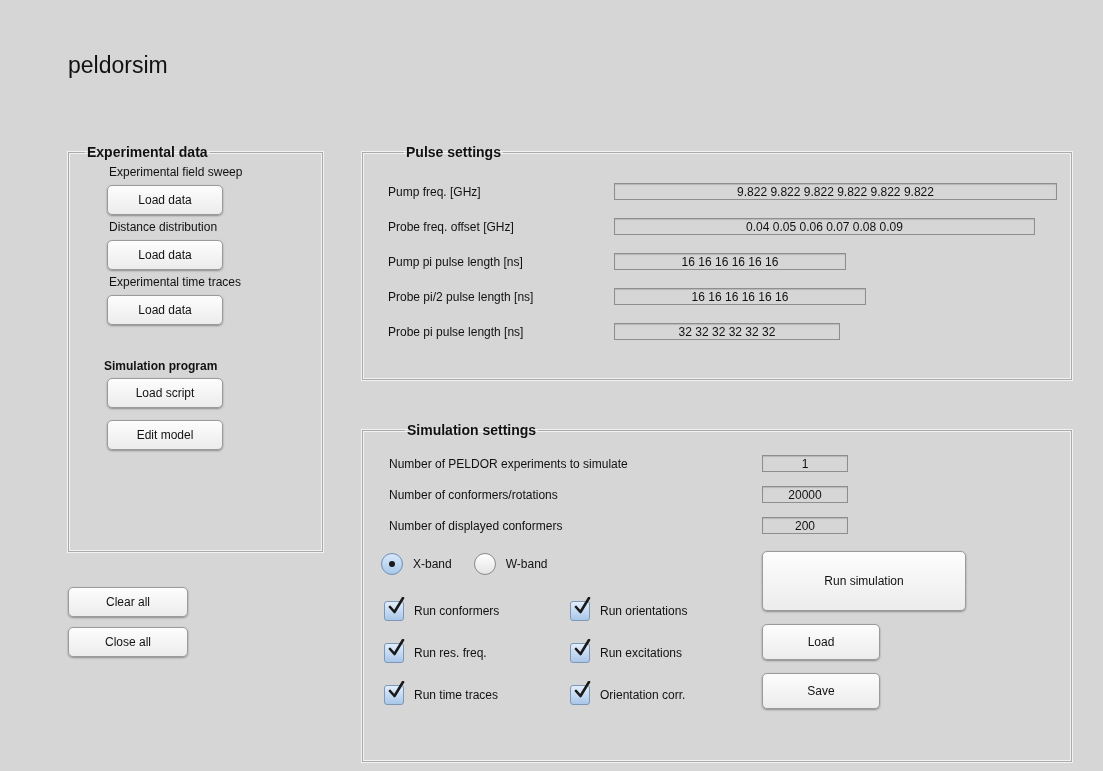 This screenshot has height=771, width=1103. Describe the element at coordinates (176, 172) in the screenshot. I see `section-label: Experimental field sweep` at that location.